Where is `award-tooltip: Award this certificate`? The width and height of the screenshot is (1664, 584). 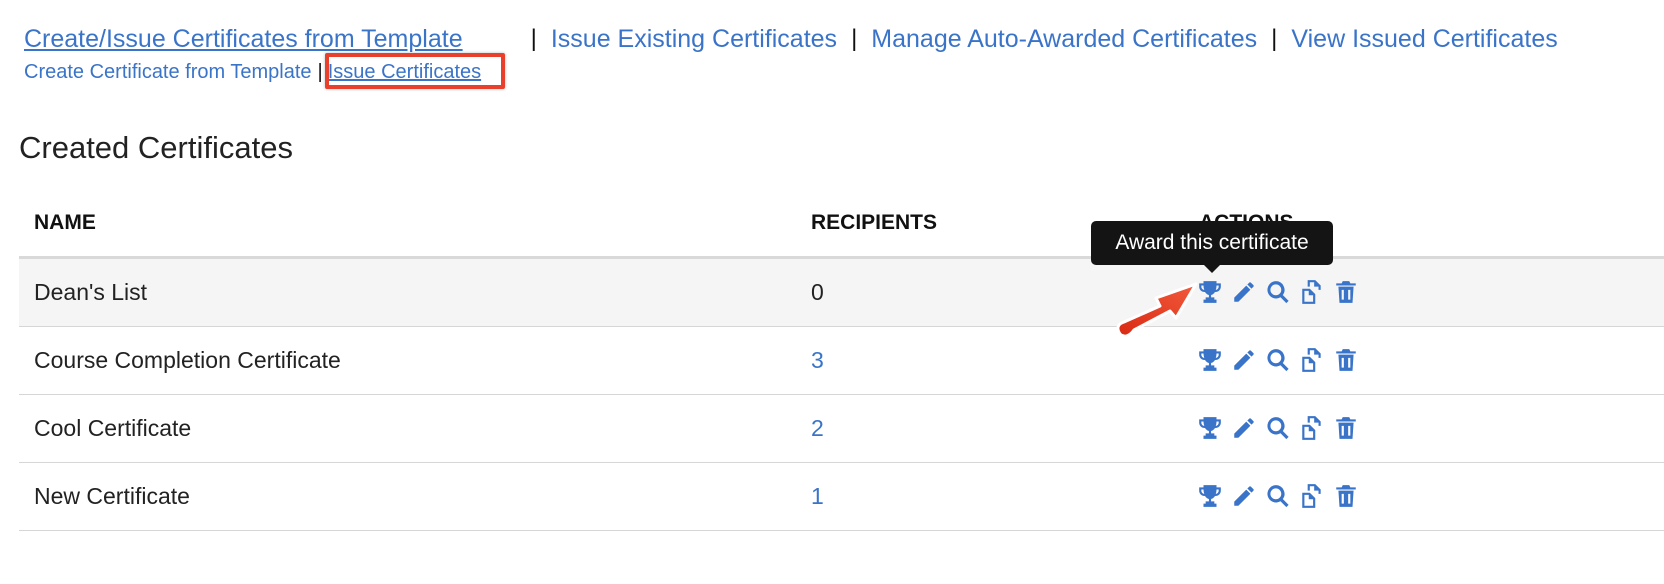 award-tooltip: Award this certificate is located at coordinates (1212, 247).